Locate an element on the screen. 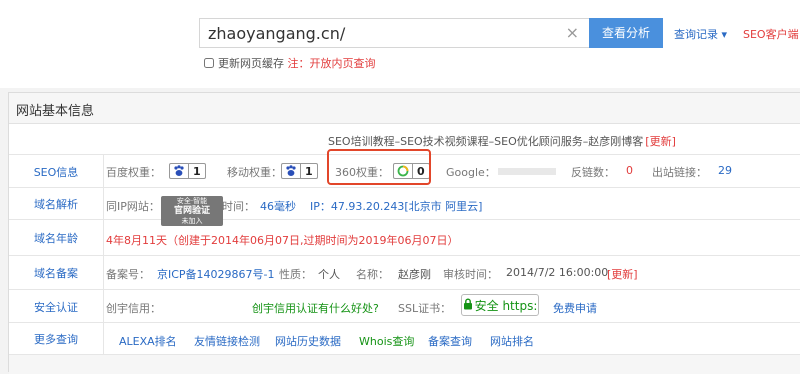 The width and height of the screenshot is (800, 374). icp-name-value: 赵彦刚 is located at coordinates (414, 274).